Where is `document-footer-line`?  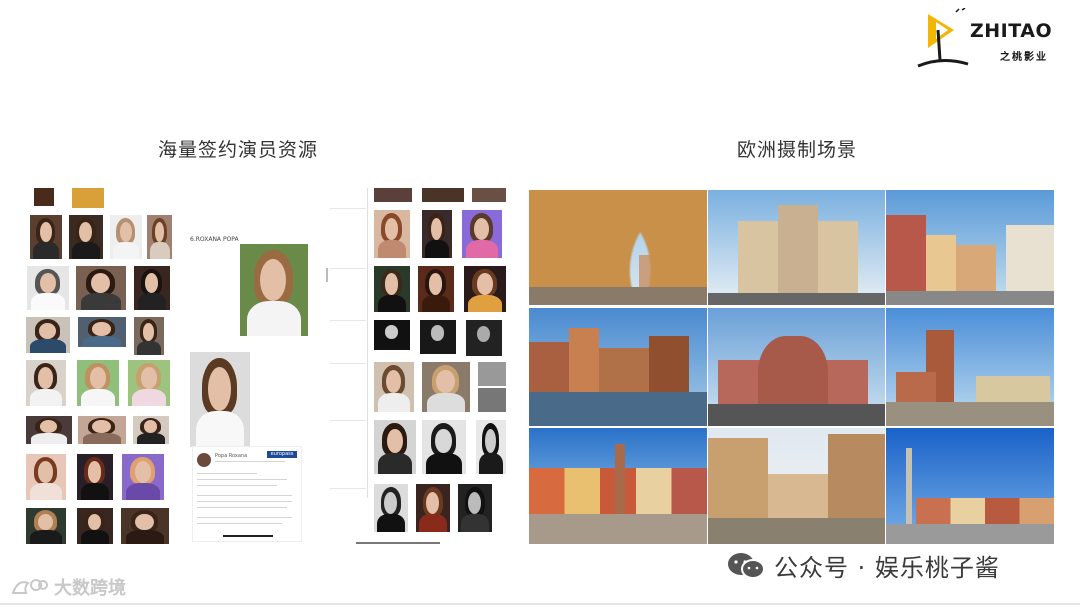
document-footer-line is located at coordinates (398, 543).